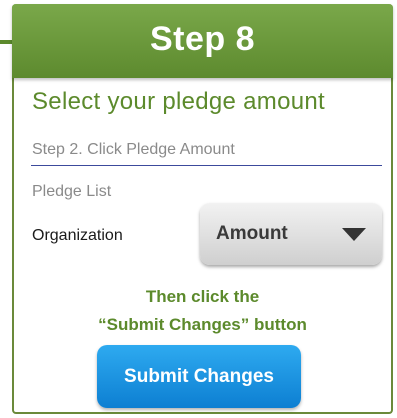 The image size is (397, 418). Describe the element at coordinates (206, 165) in the screenshot. I see `instruction-underline` at that location.